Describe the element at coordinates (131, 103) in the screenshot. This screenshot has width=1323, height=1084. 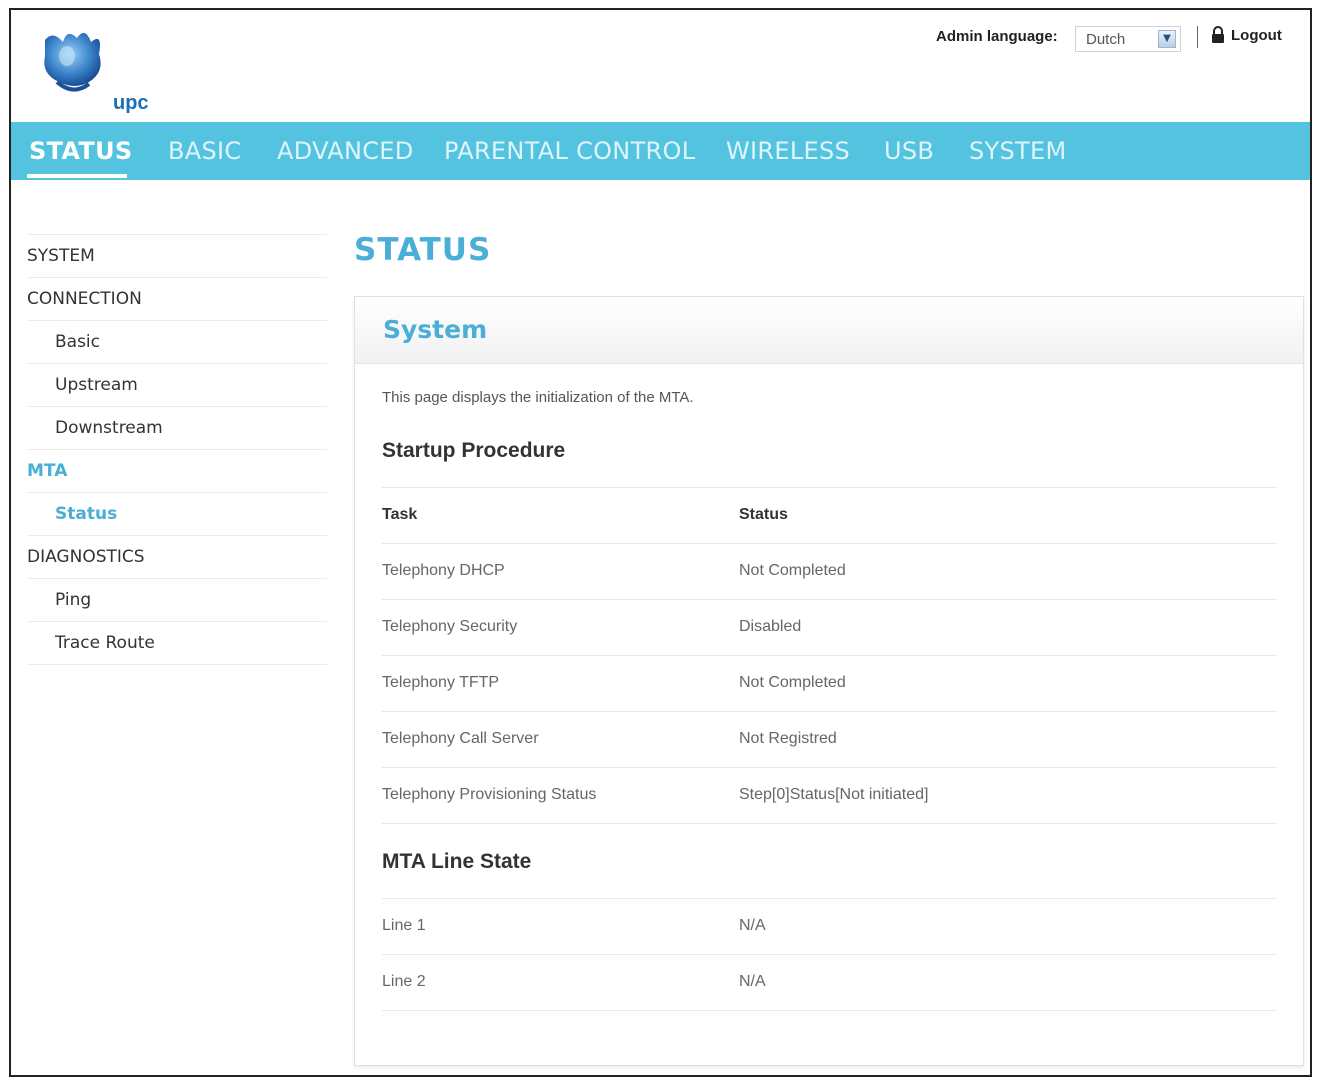
I see `logo-text: upc` at that location.